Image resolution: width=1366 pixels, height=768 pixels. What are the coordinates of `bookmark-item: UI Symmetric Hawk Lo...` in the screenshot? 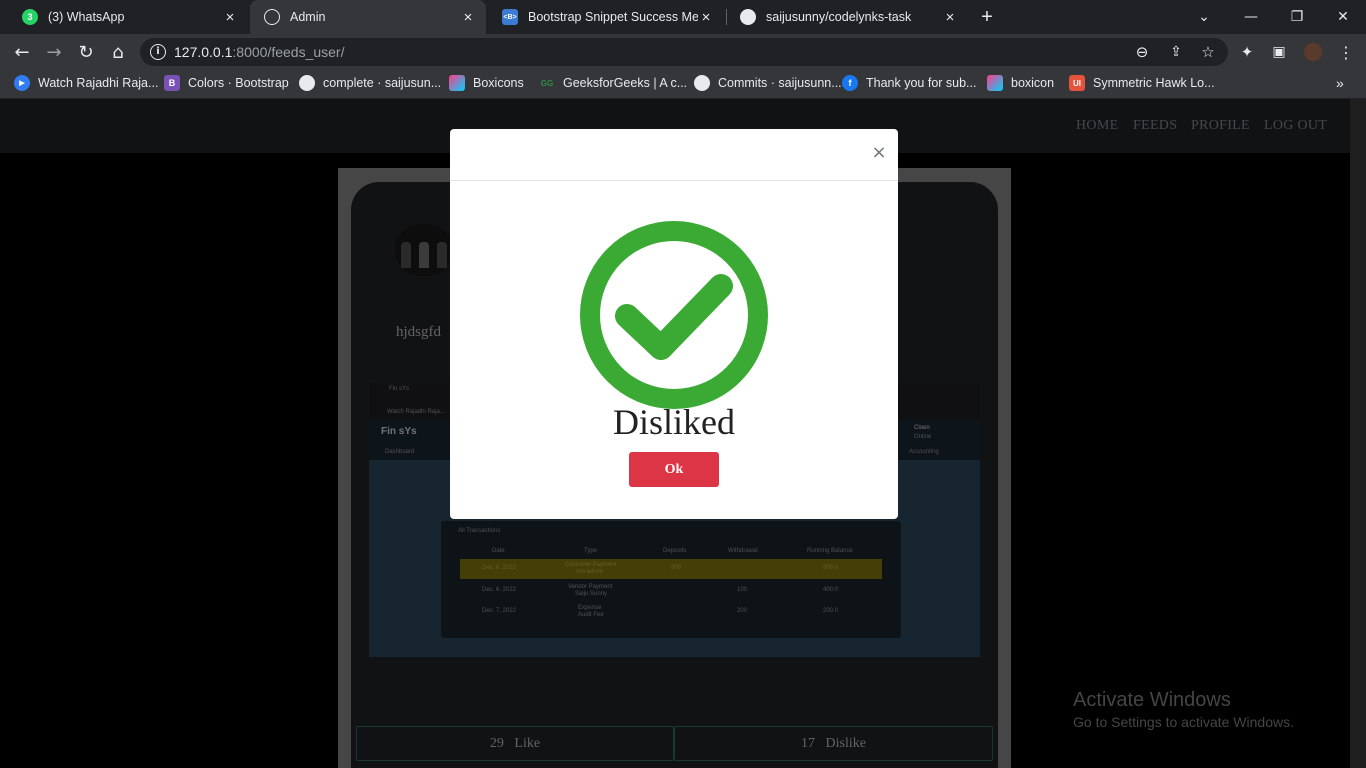 It's located at (1142, 83).